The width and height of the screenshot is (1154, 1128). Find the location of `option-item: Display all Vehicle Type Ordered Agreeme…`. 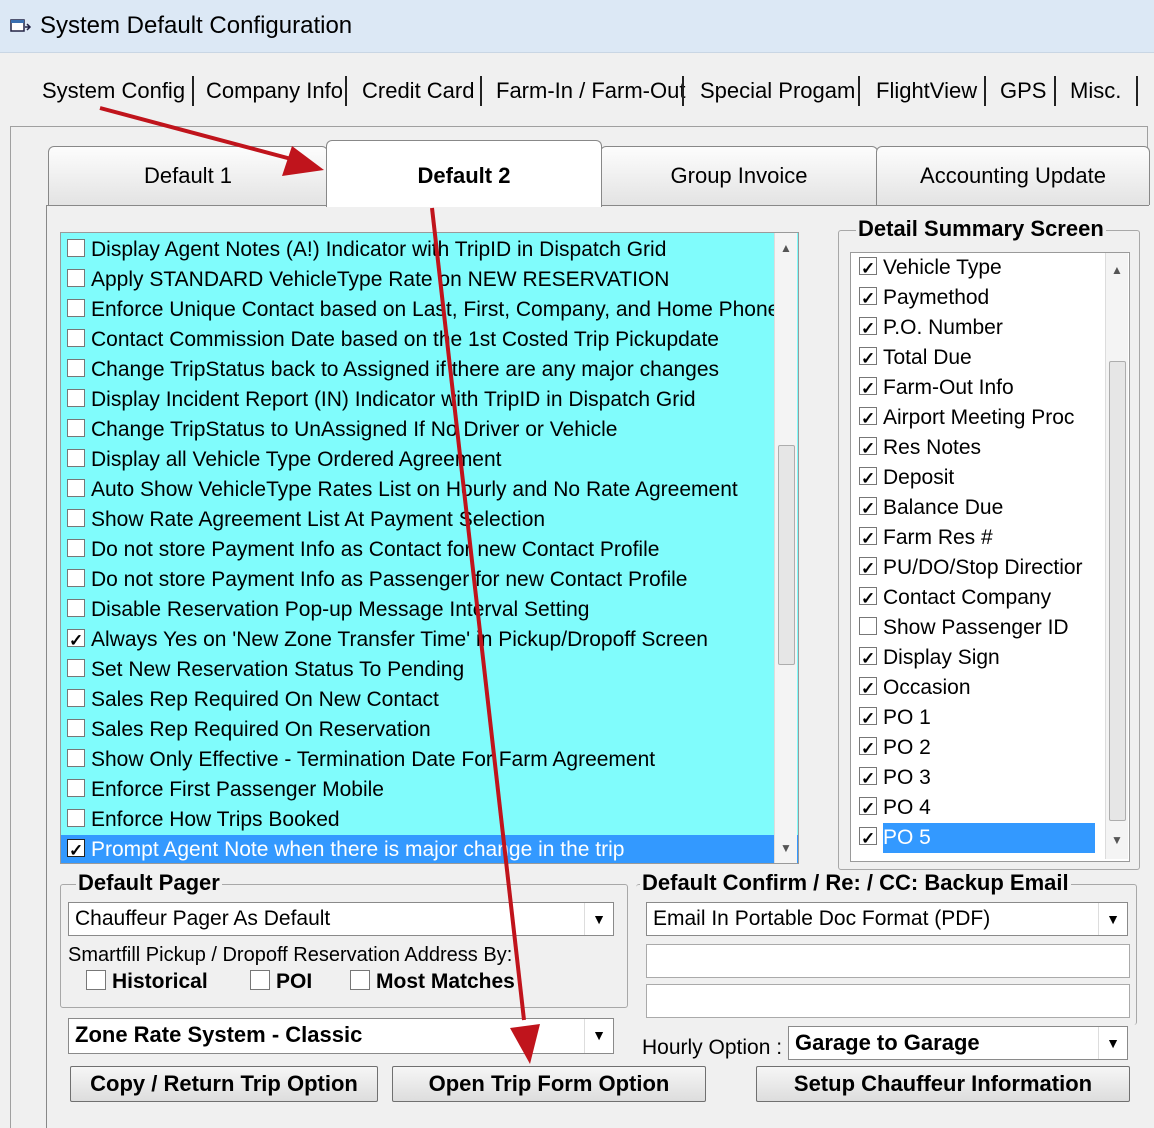

option-item: Display all Vehicle Type Ordered Agreeme… is located at coordinates (432, 460).